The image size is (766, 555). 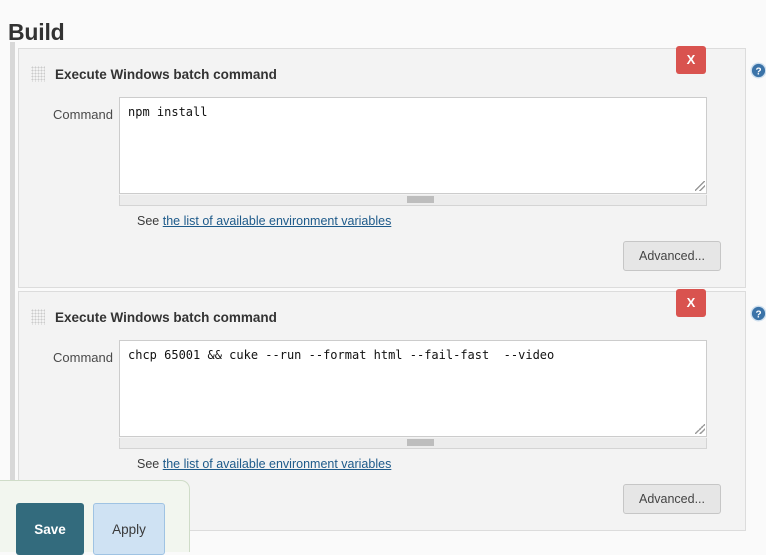 I want to click on save-button: Save, so click(x=50, y=529).